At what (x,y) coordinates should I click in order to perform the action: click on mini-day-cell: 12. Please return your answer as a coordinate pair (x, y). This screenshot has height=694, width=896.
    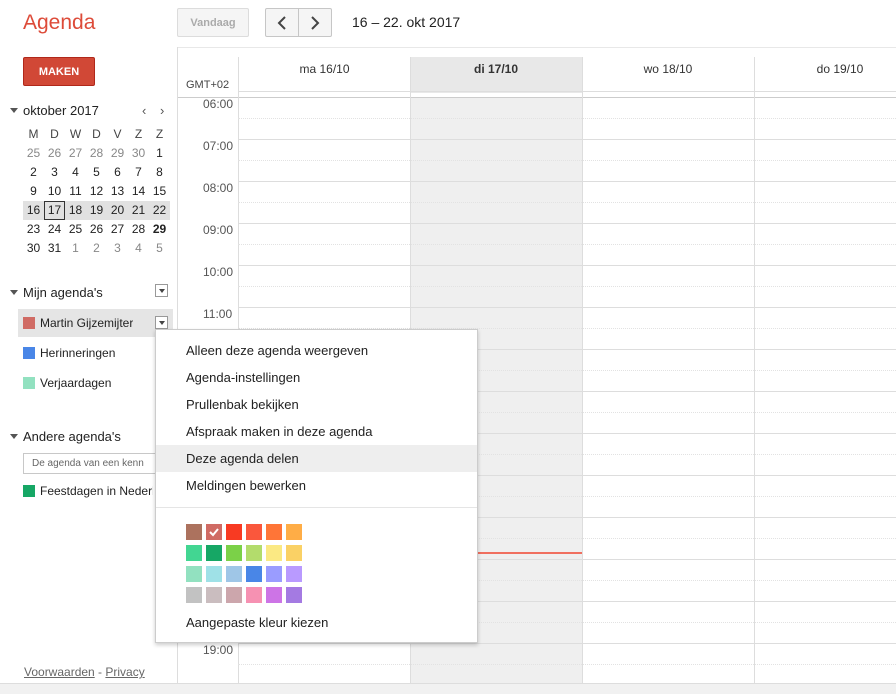
    Looking at the image, I should click on (96, 191).